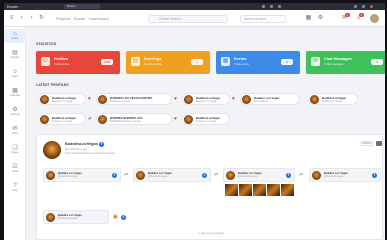  Describe the element at coordinates (90, 119) in the screenshot. I see `pin-icon: ✔` at that location.